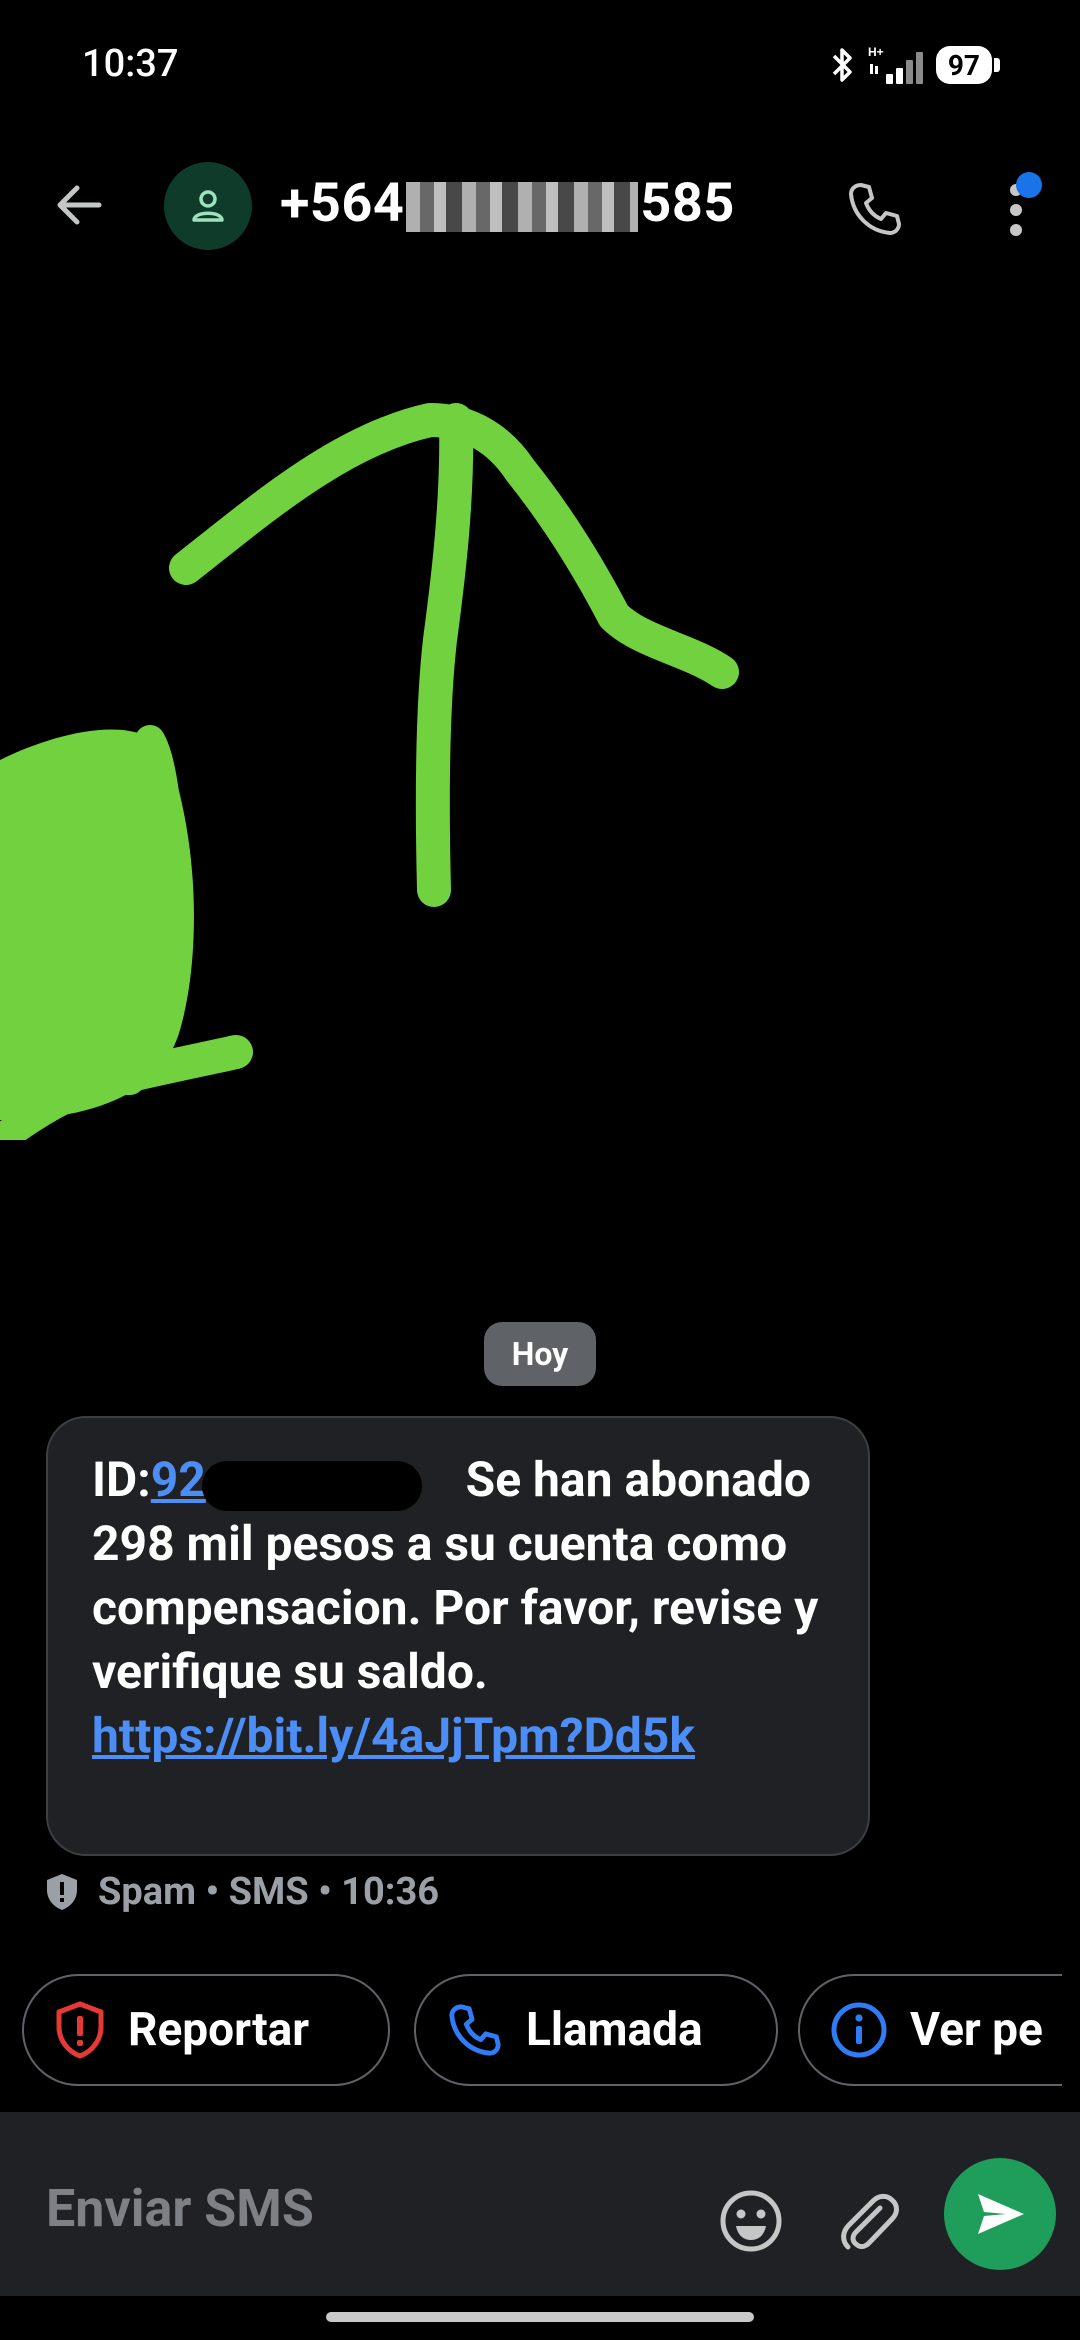  I want to click on message-input: Enviar SMS, so click(180, 2208).